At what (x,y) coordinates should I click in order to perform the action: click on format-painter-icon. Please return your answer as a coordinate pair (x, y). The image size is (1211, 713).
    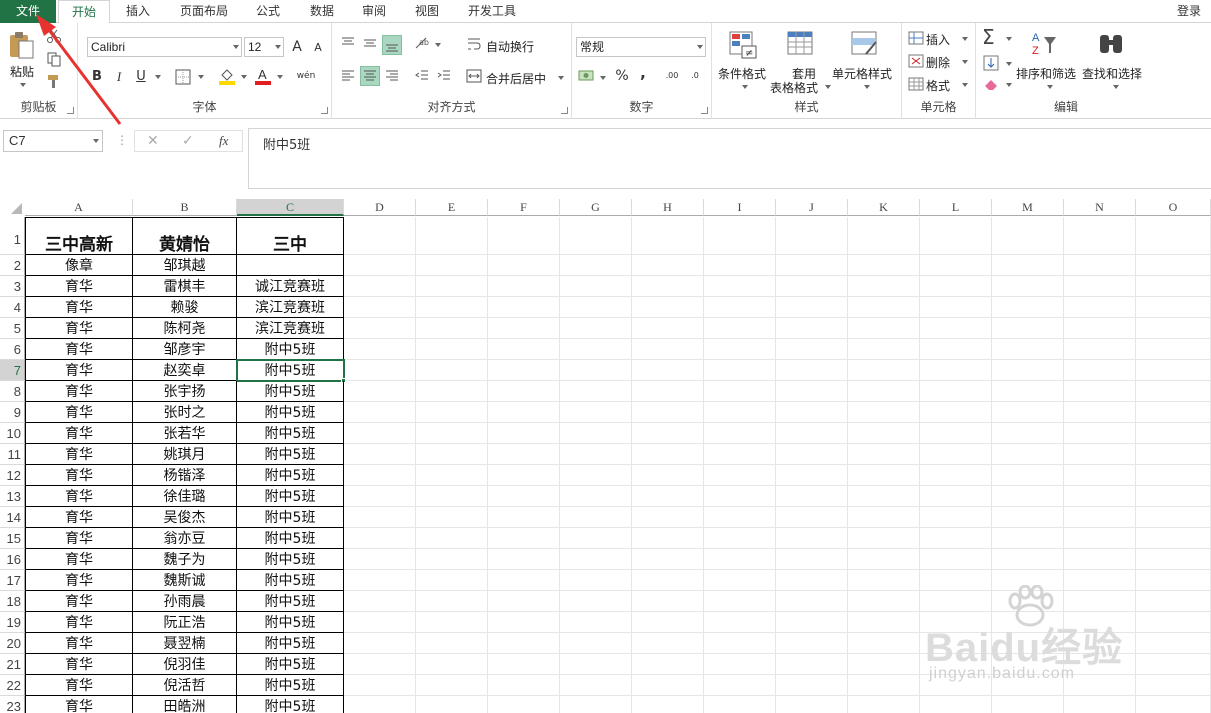
    Looking at the image, I should click on (54, 81).